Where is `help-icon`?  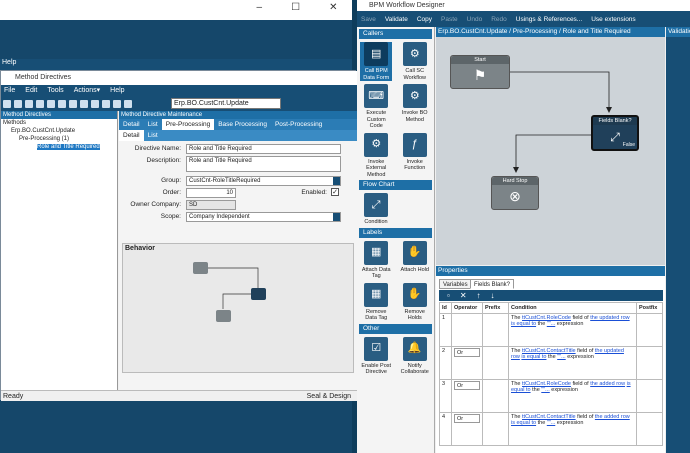
help-icon is located at coordinates (106, 104).